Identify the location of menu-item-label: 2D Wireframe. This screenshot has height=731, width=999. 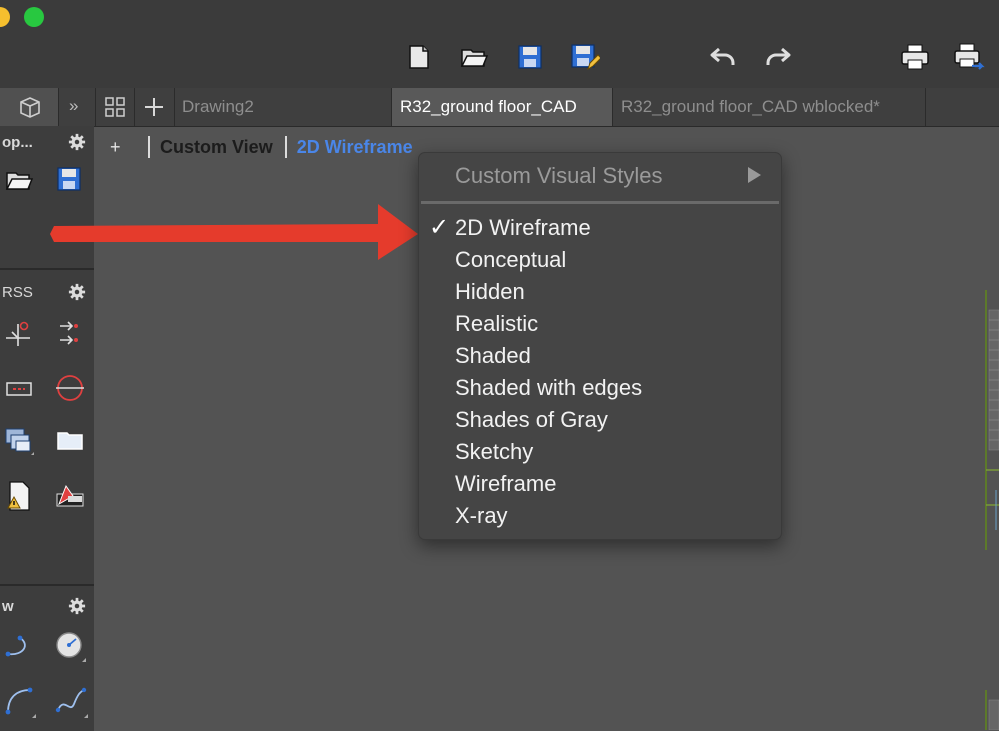
(523, 227).